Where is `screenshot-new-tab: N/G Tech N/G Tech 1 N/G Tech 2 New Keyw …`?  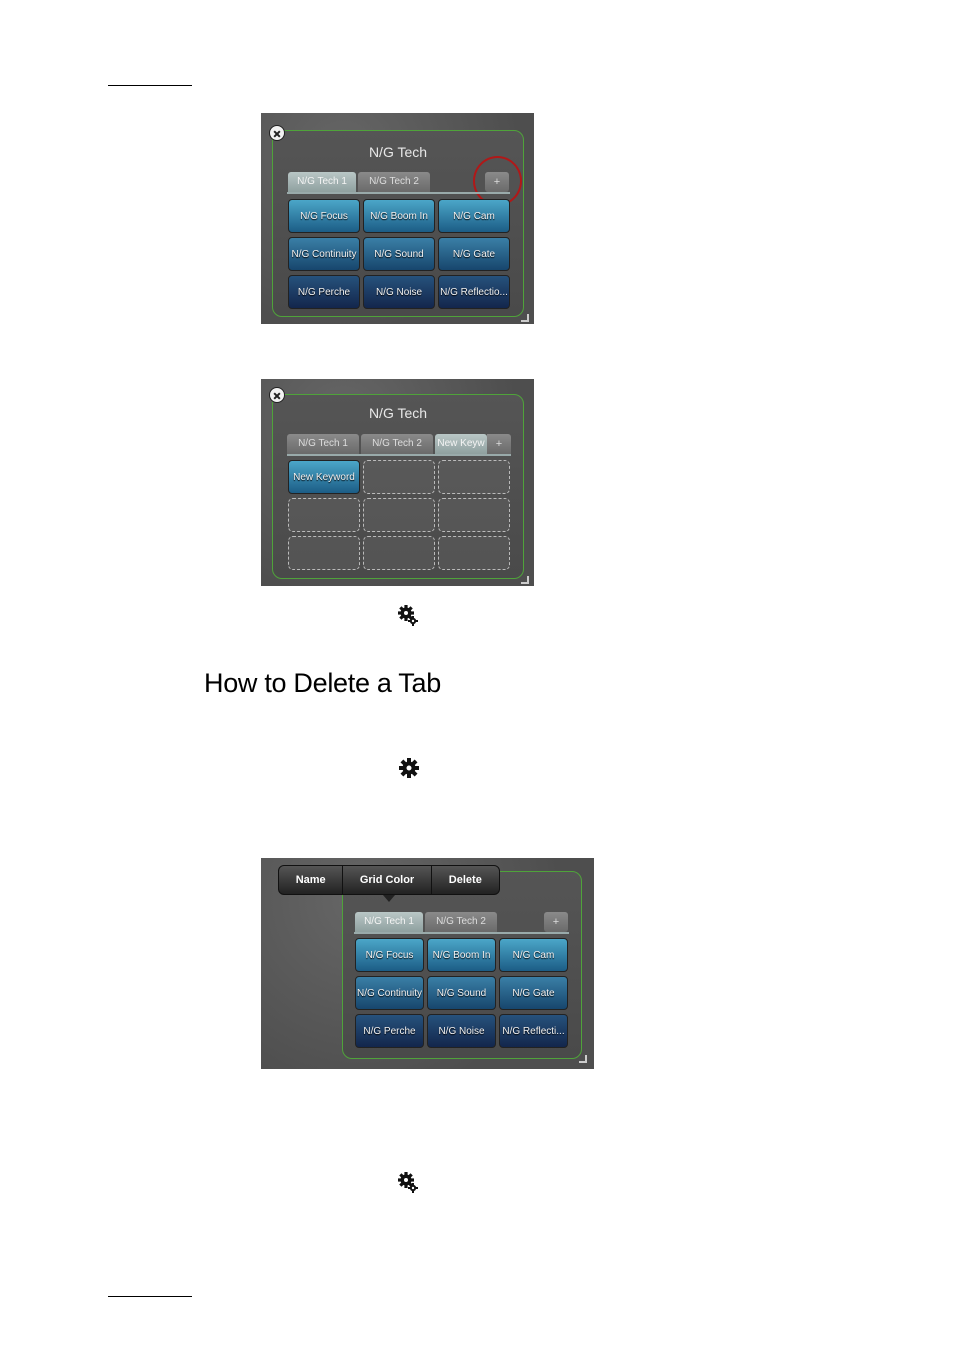
screenshot-new-tab: N/G Tech N/G Tech 1 N/G Tech 2 New Keyw … is located at coordinates (397, 482).